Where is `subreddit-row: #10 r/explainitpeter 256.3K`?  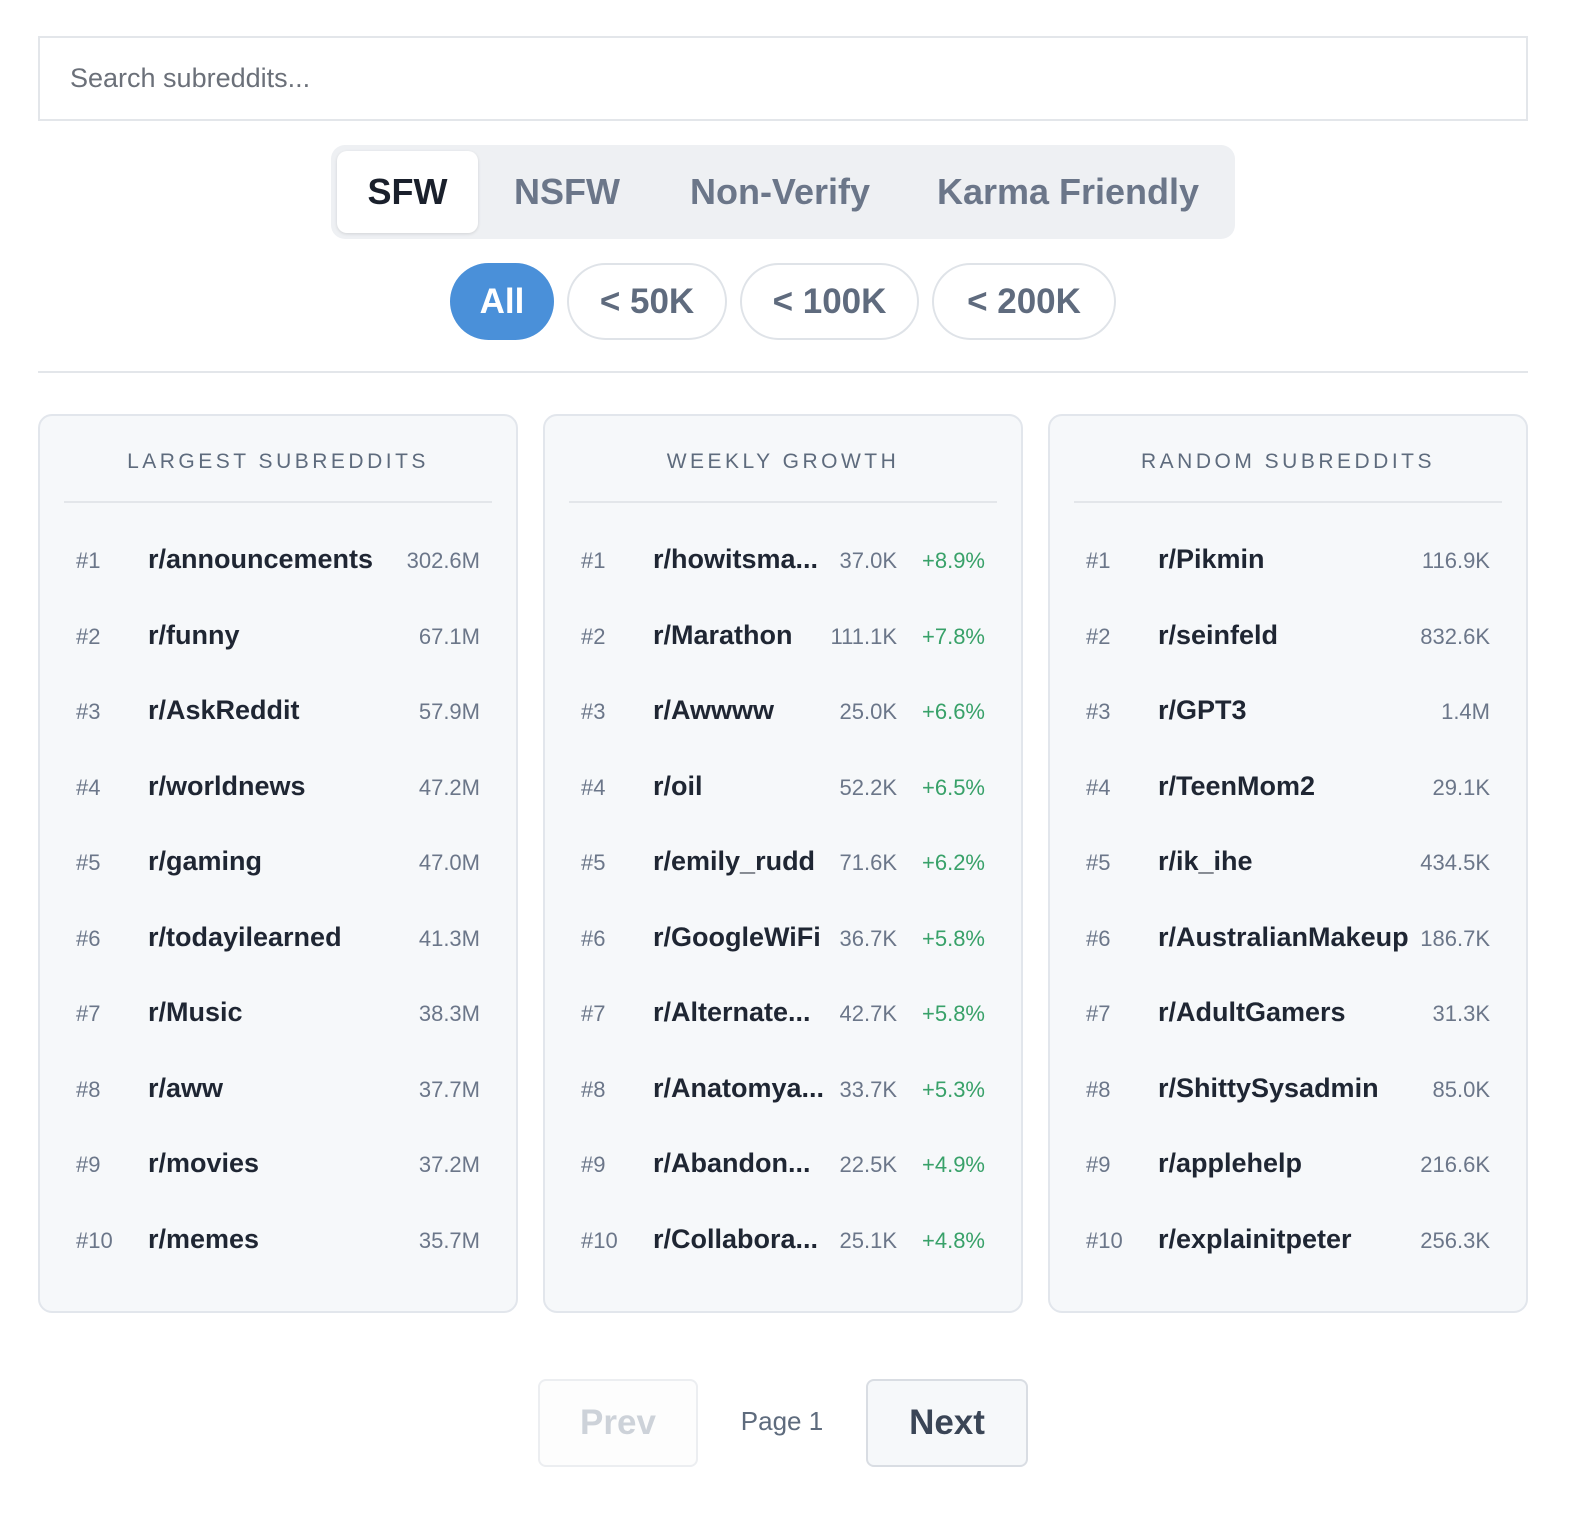
subreddit-row: #10 r/explainitpeter 256.3K is located at coordinates (1288, 1244).